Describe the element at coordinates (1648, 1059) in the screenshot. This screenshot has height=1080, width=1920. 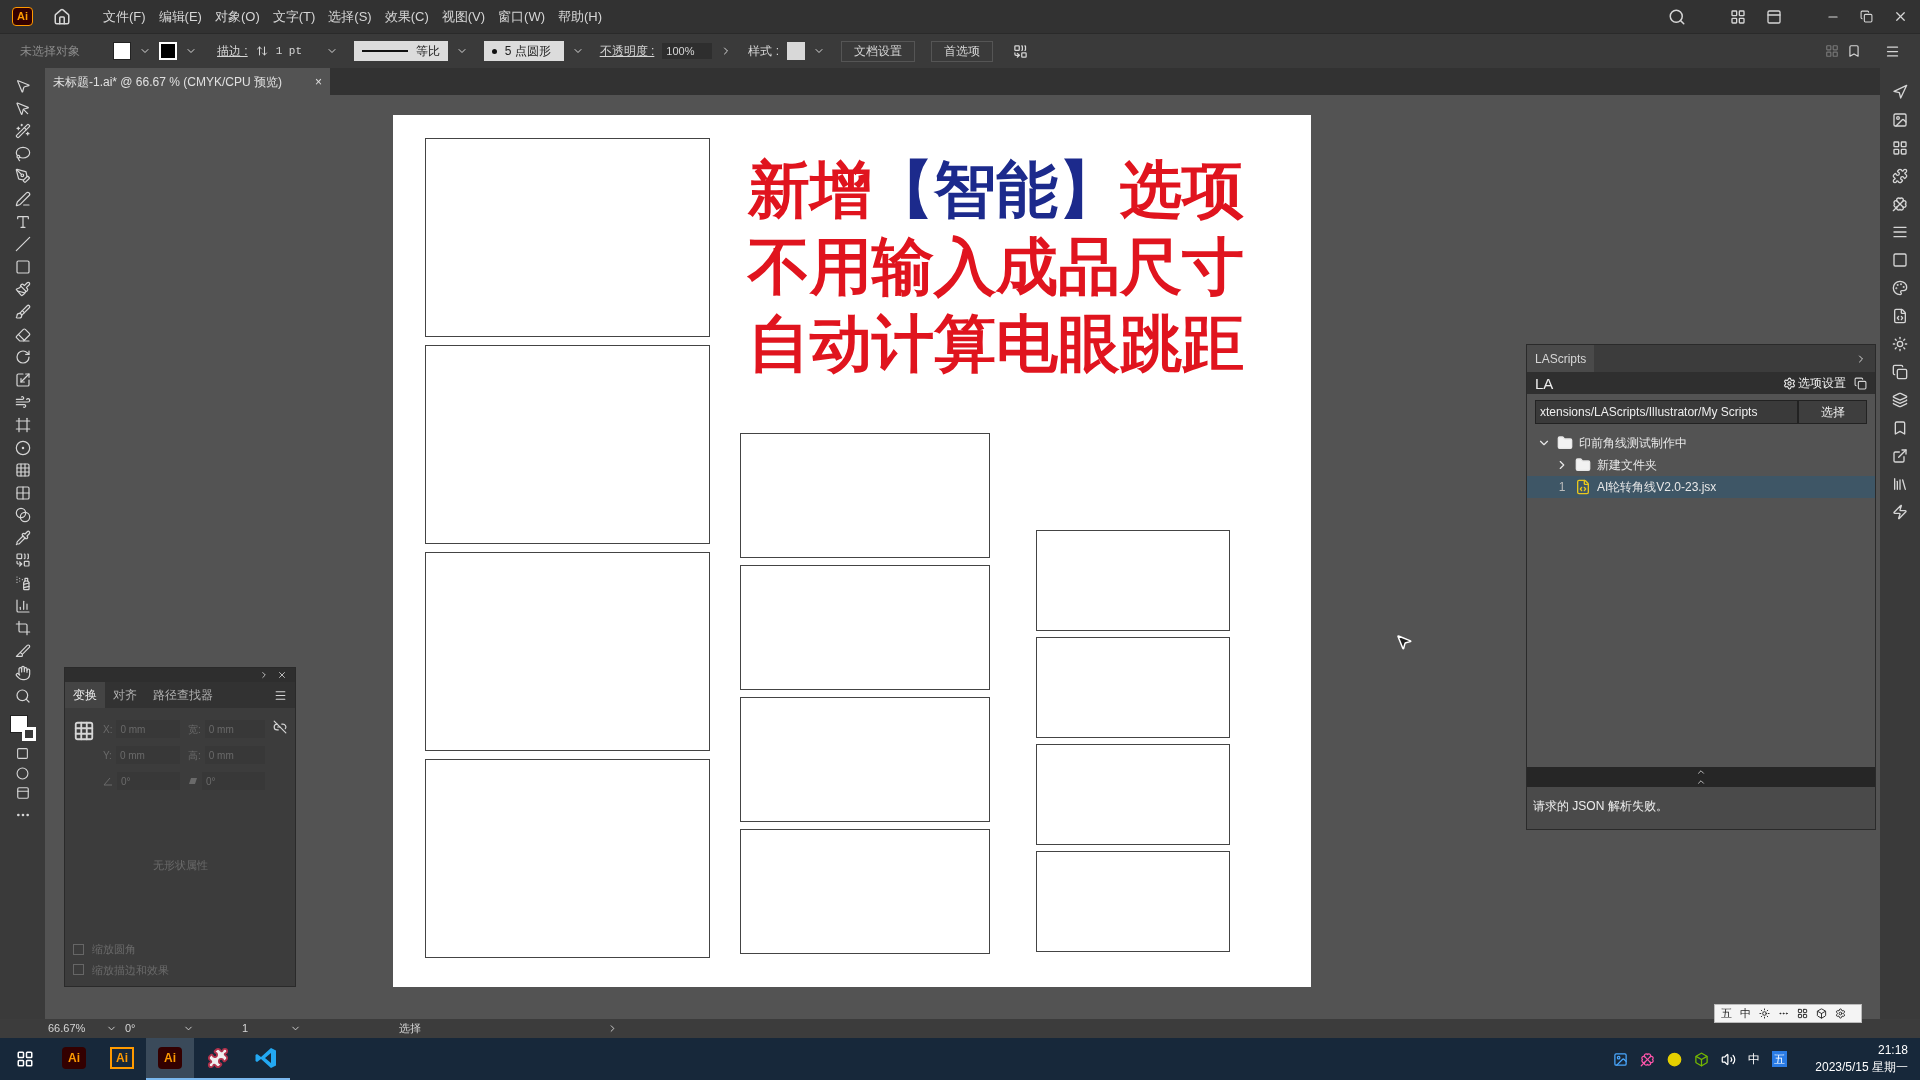
I see `flower-icon` at that location.